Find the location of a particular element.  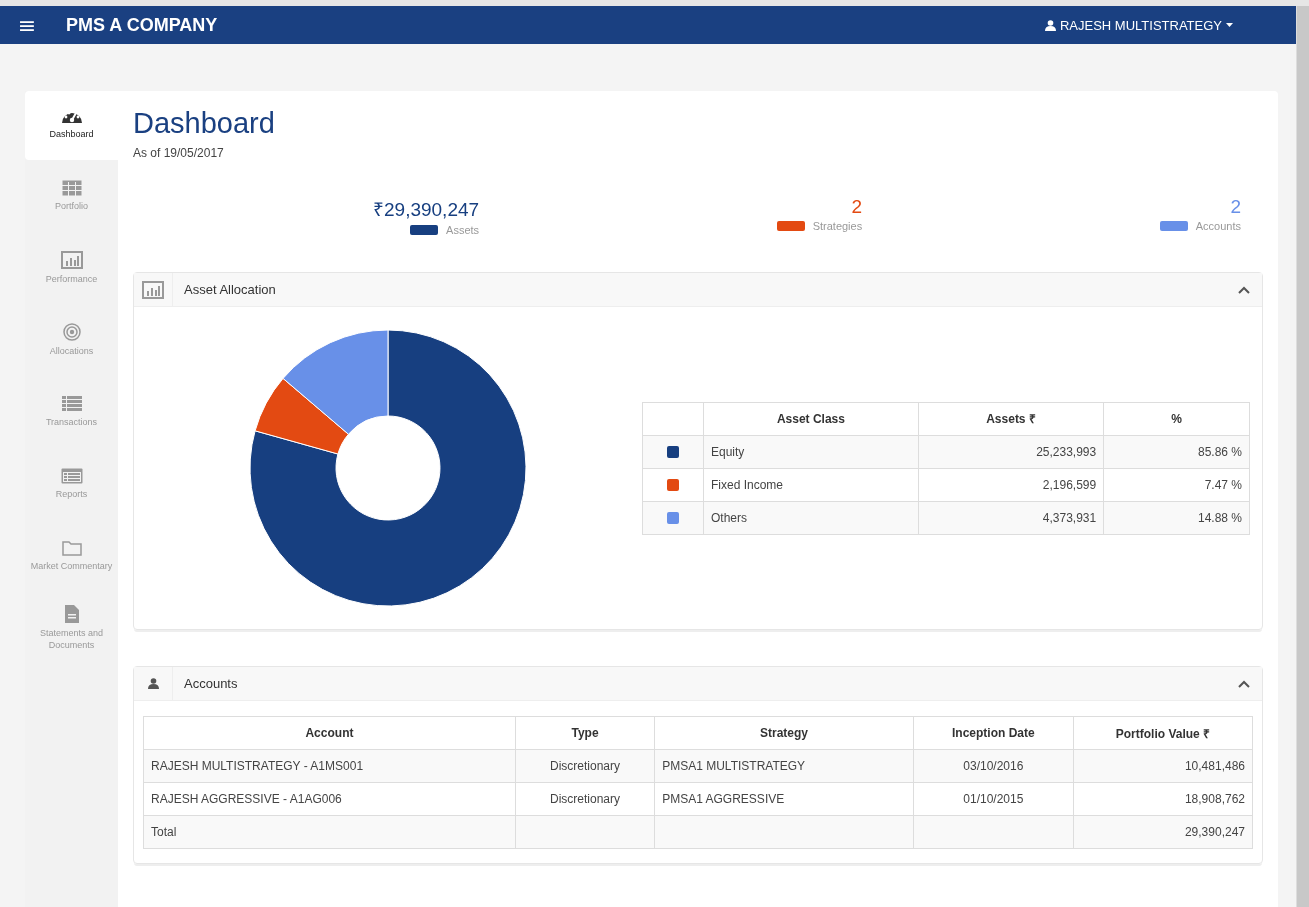

folder-icon is located at coordinates (71, 548).